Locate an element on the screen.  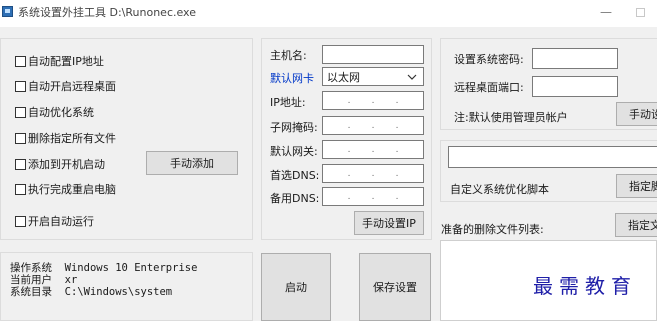
hostname-label: 主机名: is located at coordinates (288, 55).